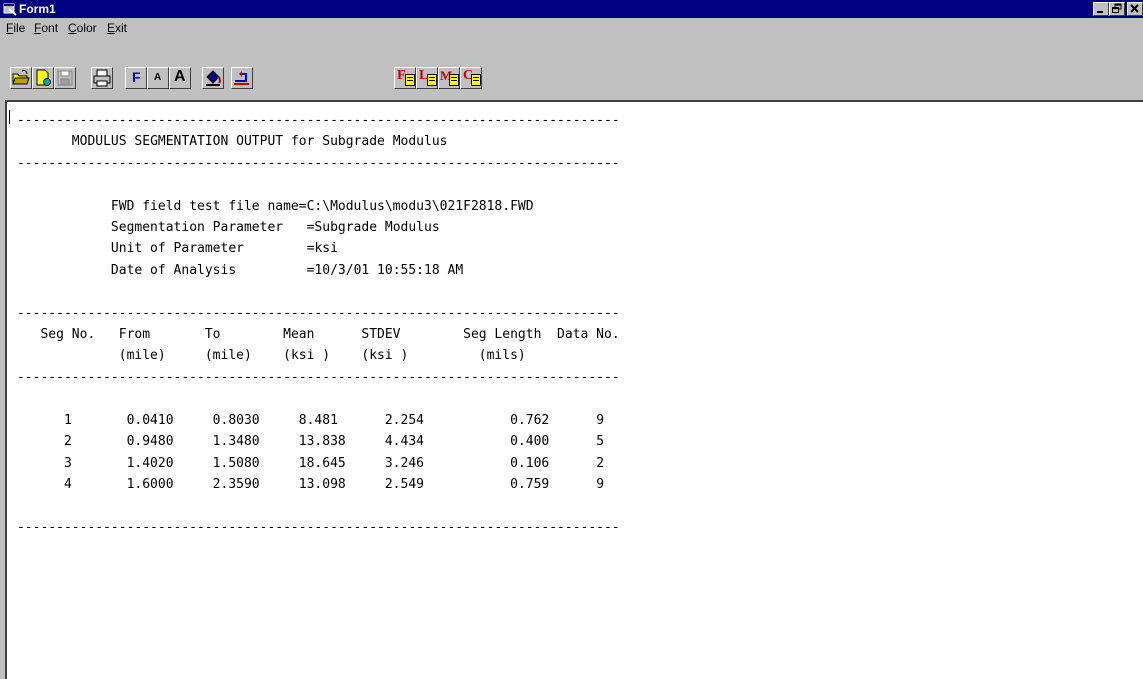  What do you see at coordinates (553, 484) in the screenshot?
I see `cell-seg-length: 0.759` at bounding box center [553, 484].